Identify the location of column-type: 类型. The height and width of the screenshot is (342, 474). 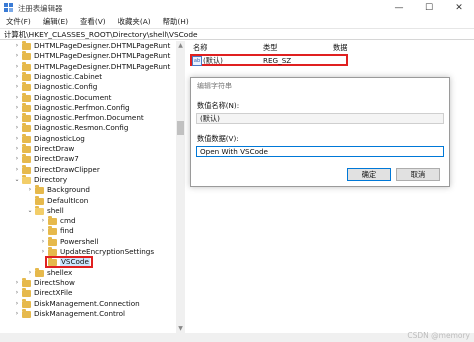
(270, 48).